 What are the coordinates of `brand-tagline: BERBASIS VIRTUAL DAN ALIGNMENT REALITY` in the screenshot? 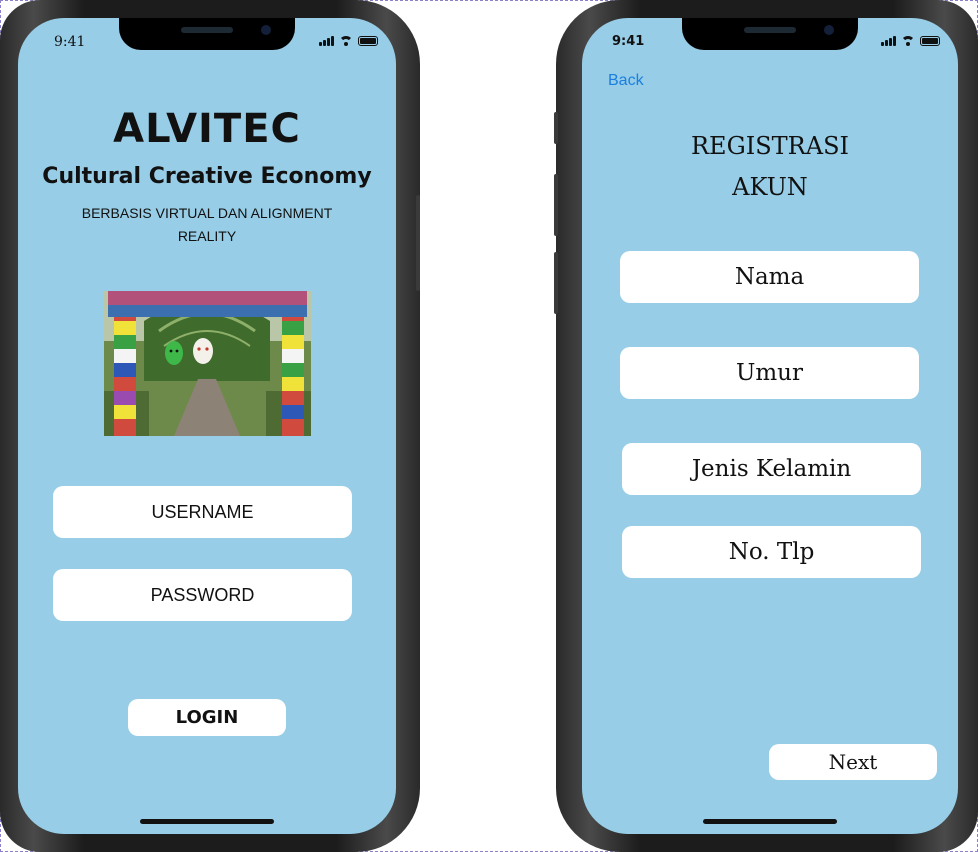 It's located at (207, 224).